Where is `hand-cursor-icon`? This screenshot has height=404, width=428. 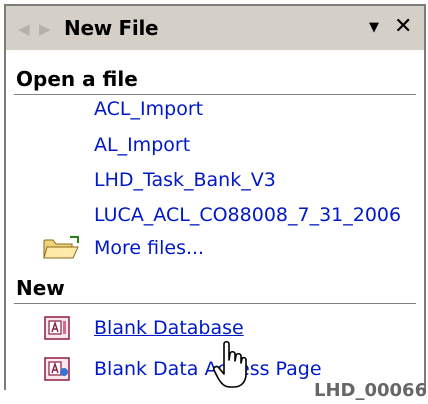
hand-cursor-icon is located at coordinates (230, 364).